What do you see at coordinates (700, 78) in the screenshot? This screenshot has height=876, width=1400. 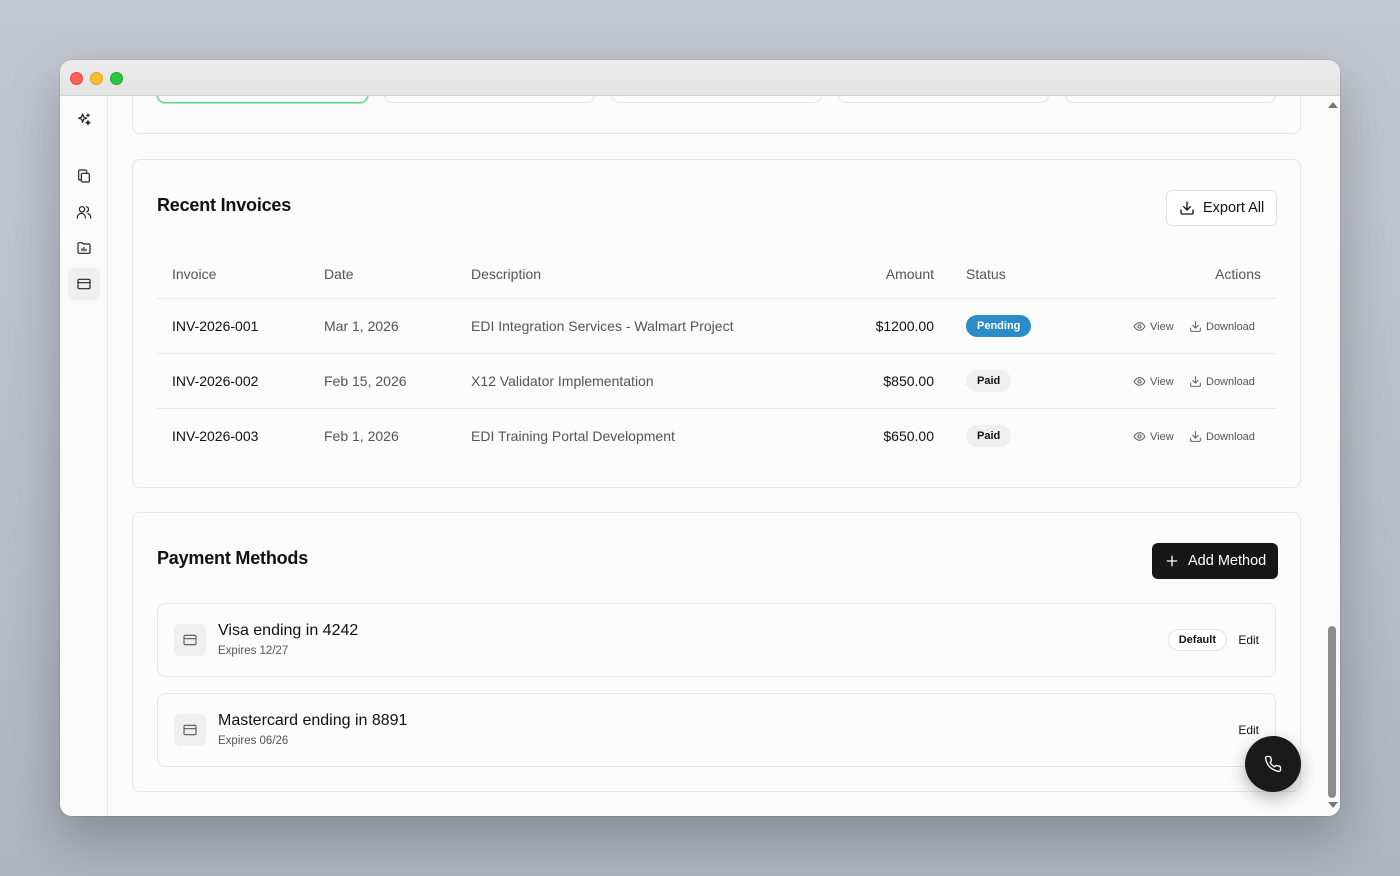 I see `title-bar` at bounding box center [700, 78].